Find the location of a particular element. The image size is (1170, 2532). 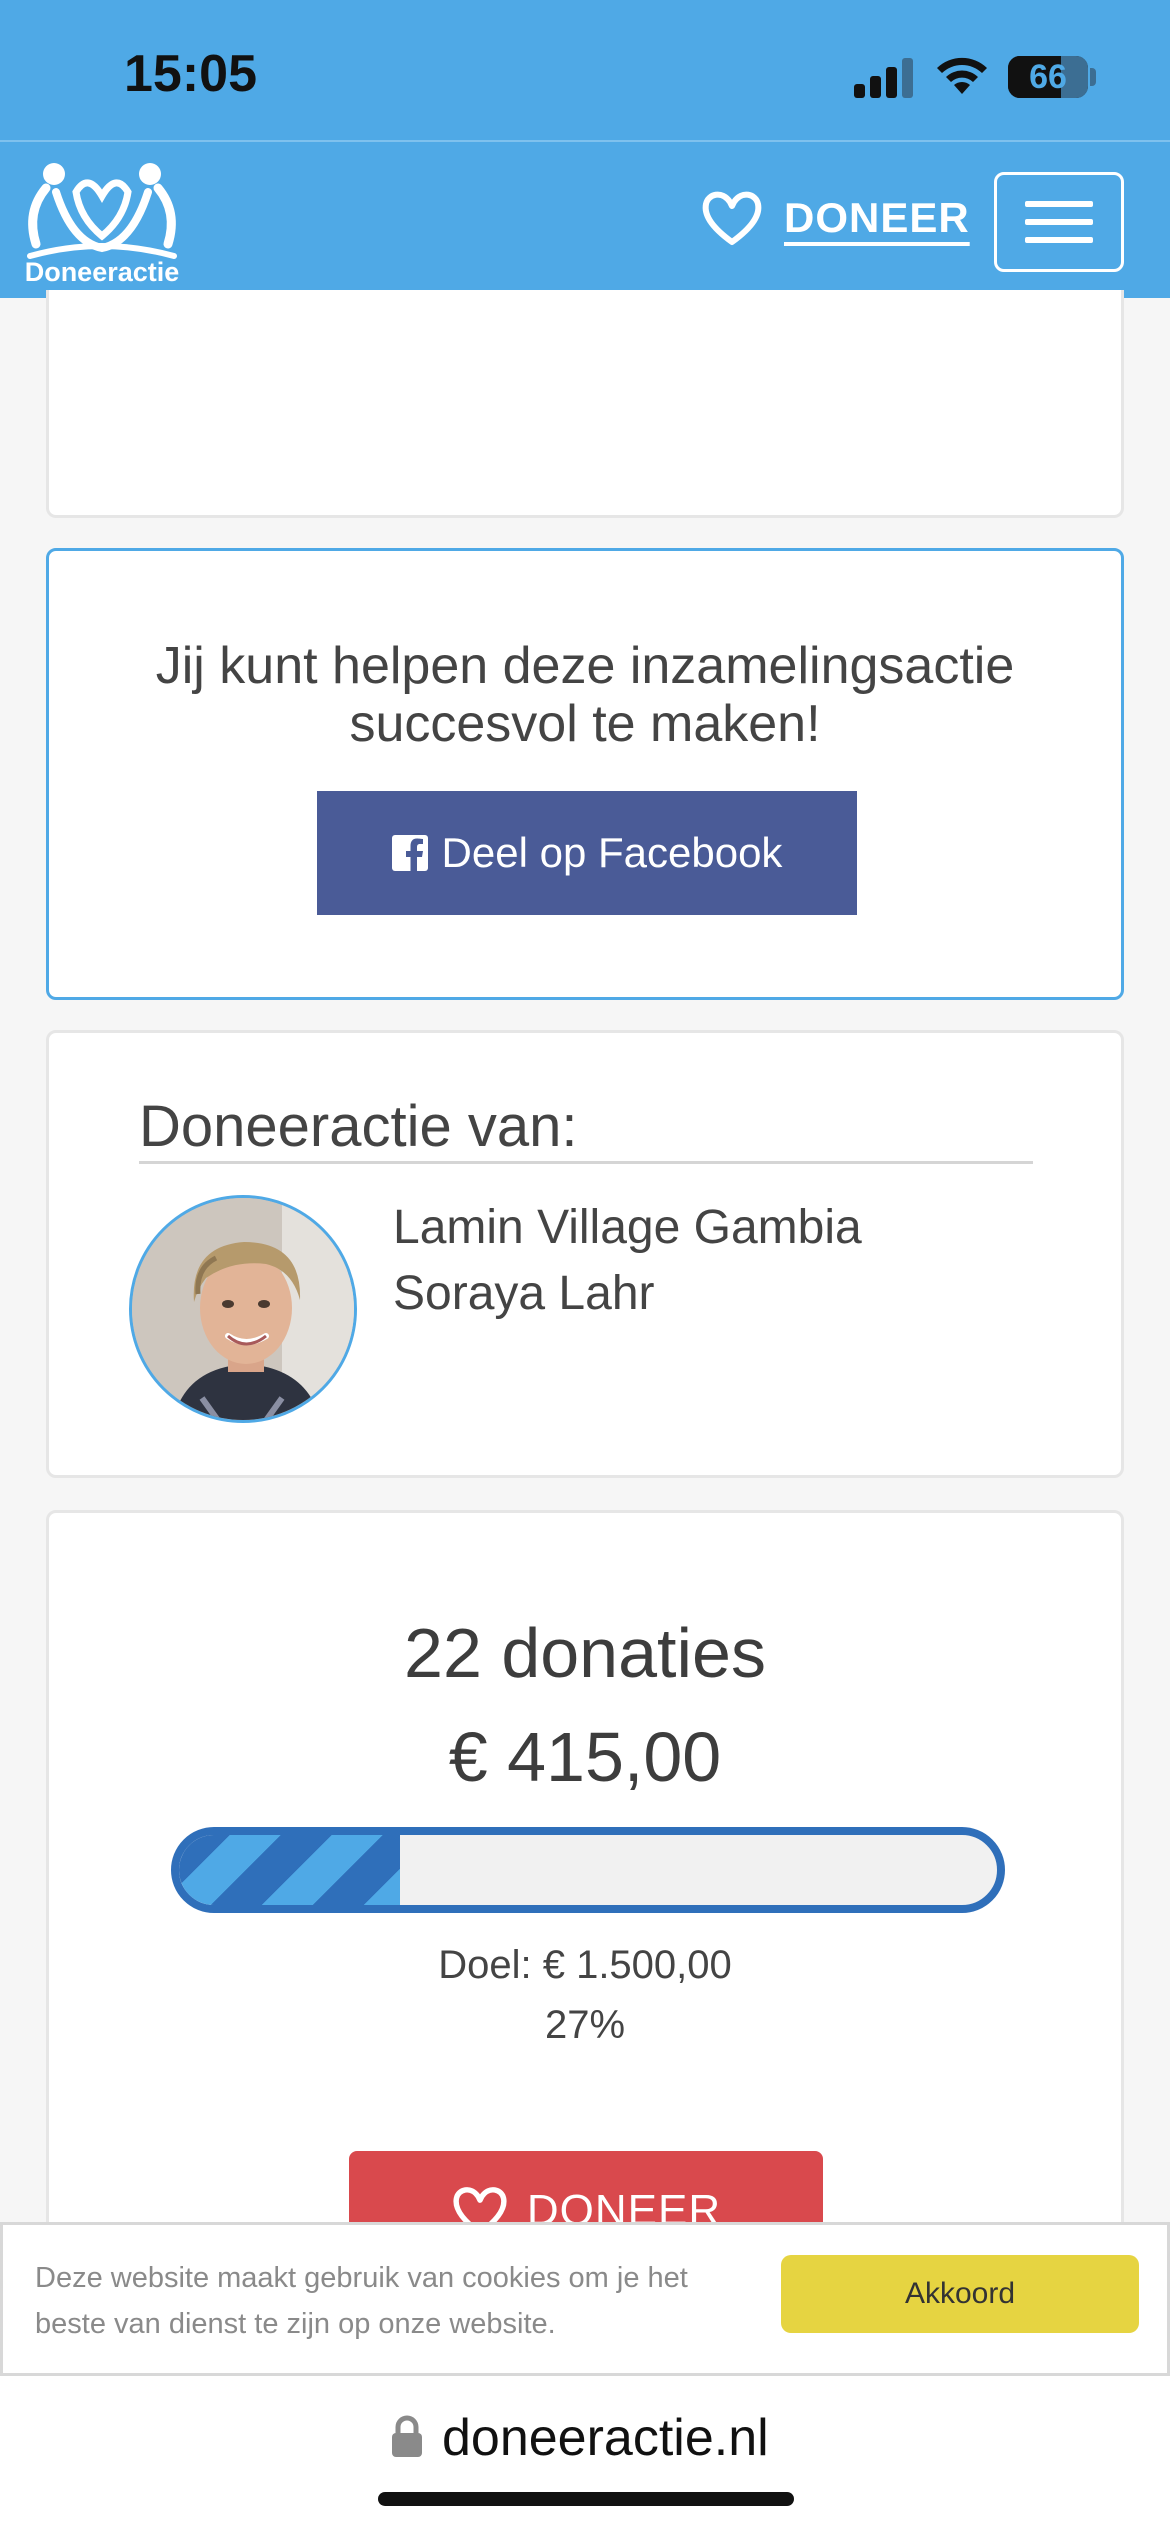

battery-icon: 66 is located at coordinates (1048, 77).